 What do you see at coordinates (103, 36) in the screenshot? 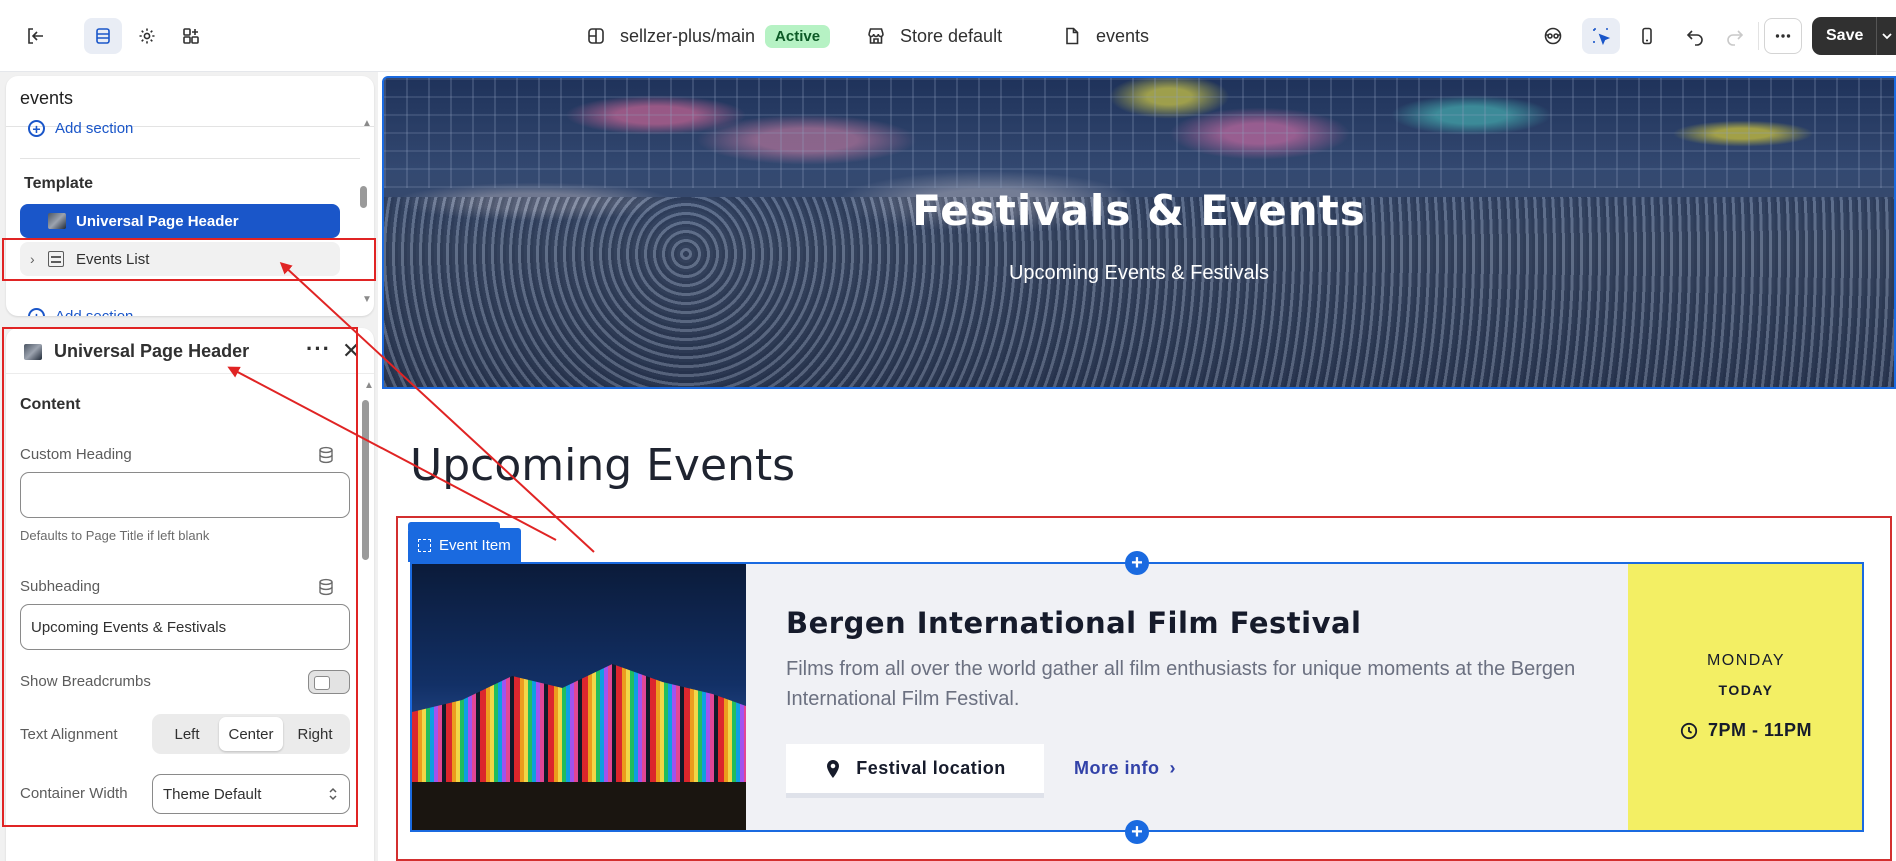
I see `sections-icon` at bounding box center [103, 36].